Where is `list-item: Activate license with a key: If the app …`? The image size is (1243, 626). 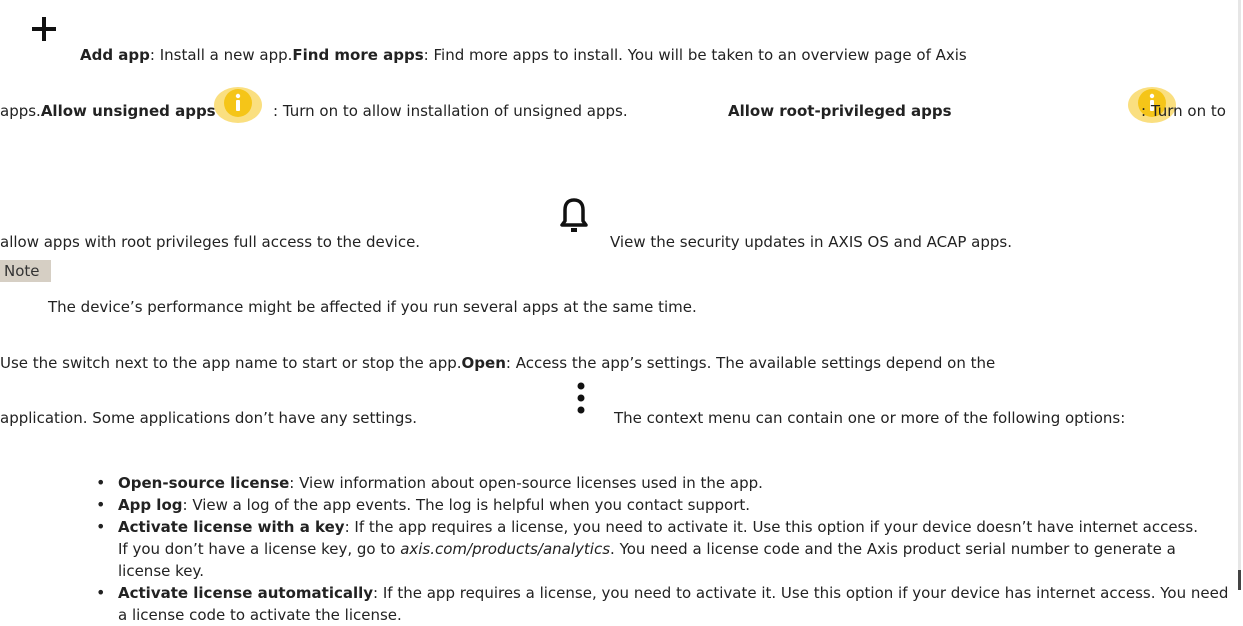
list-item: Activate license with a key: If the app … is located at coordinates (660, 549).